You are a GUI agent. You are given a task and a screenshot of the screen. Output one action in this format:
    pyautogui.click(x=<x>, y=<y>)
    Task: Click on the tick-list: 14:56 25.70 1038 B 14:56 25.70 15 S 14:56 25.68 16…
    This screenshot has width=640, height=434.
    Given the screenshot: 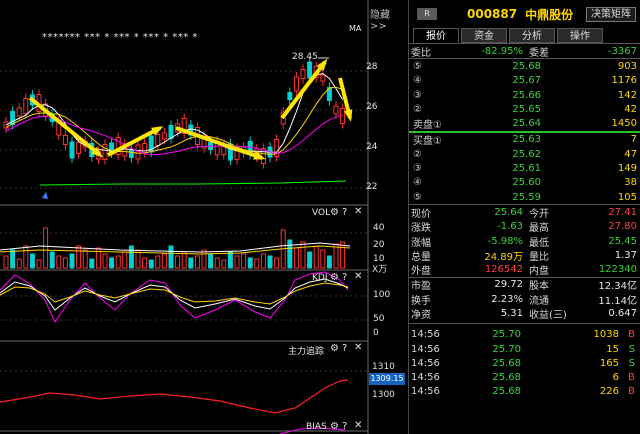 What is the action you would take?
    pyautogui.click(x=524, y=363)
    